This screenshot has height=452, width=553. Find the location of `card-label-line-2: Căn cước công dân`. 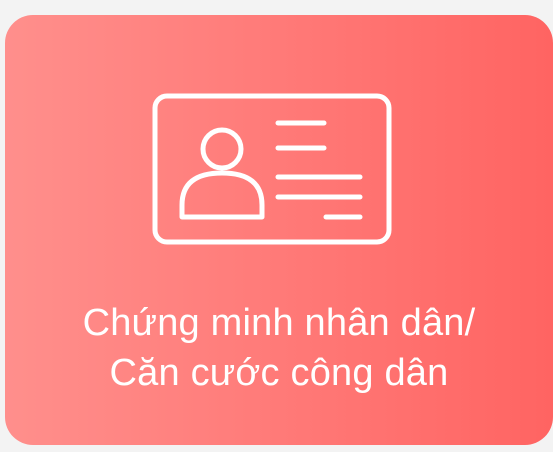

card-label-line-2: Căn cước công dân is located at coordinates (279, 373).